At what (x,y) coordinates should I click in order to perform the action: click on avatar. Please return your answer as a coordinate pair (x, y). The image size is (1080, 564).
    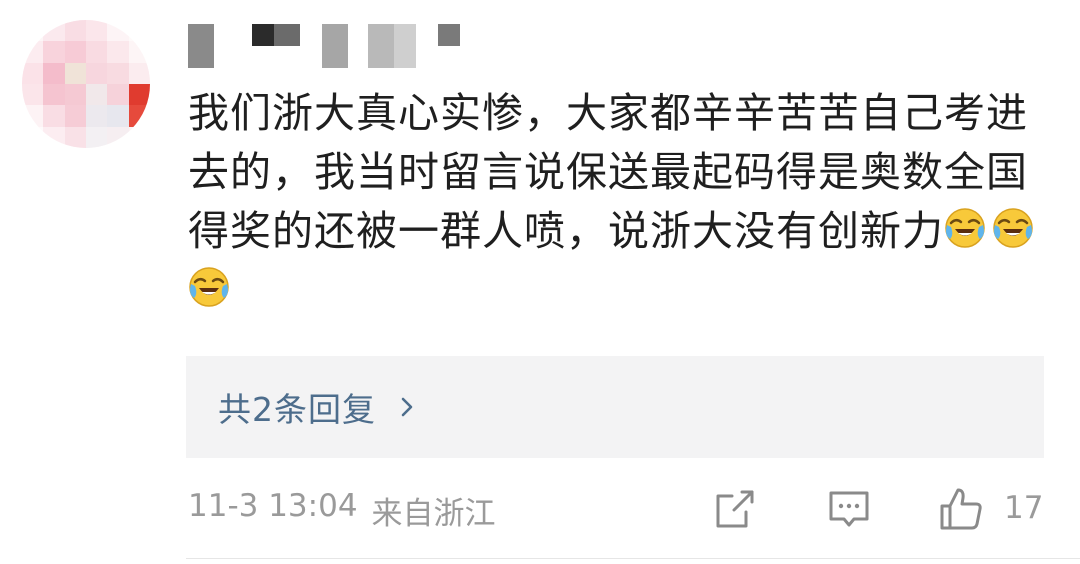
    Looking at the image, I should click on (86, 84).